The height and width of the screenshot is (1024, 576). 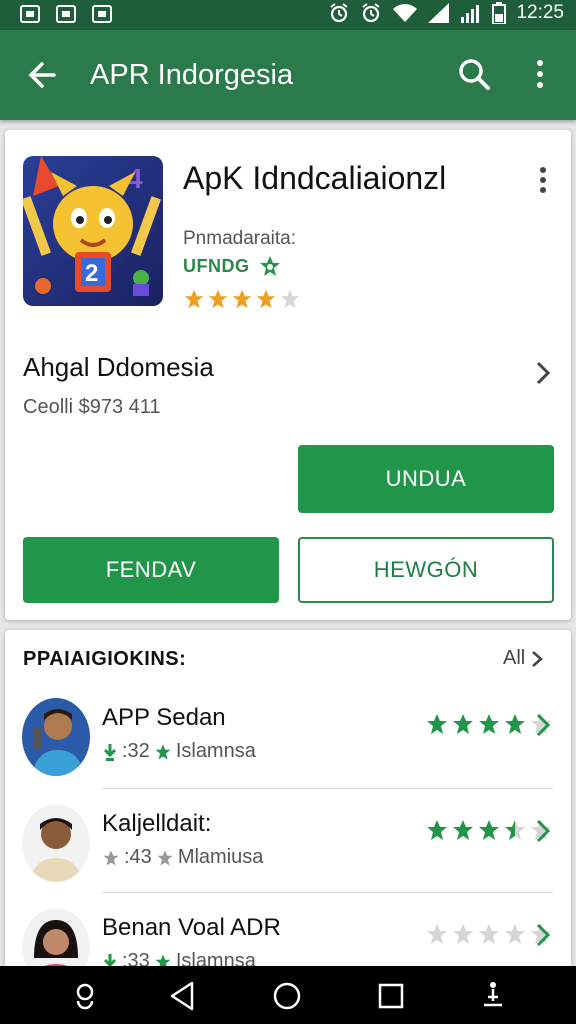 I want to click on back-nav-icon, so click(x=183, y=996).